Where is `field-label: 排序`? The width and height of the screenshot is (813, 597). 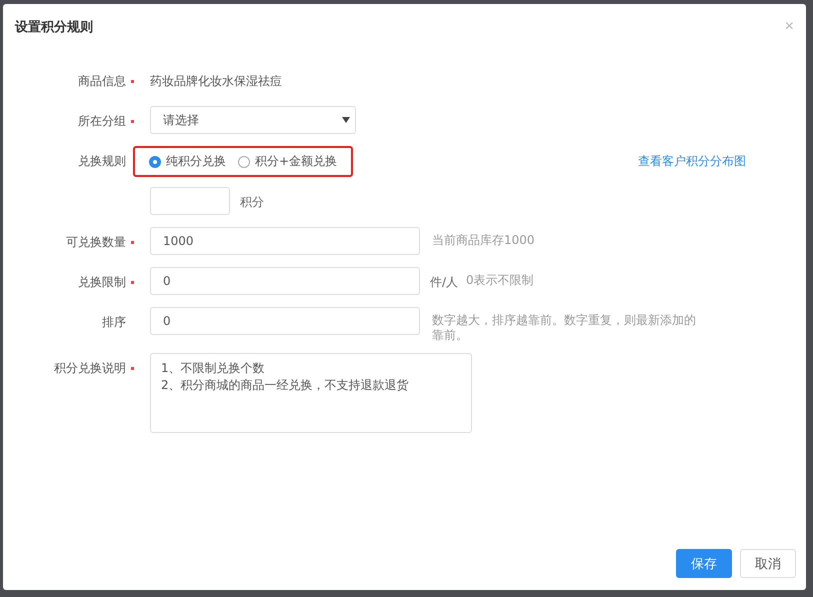 field-label: 排序 is located at coordinates (114, 322).